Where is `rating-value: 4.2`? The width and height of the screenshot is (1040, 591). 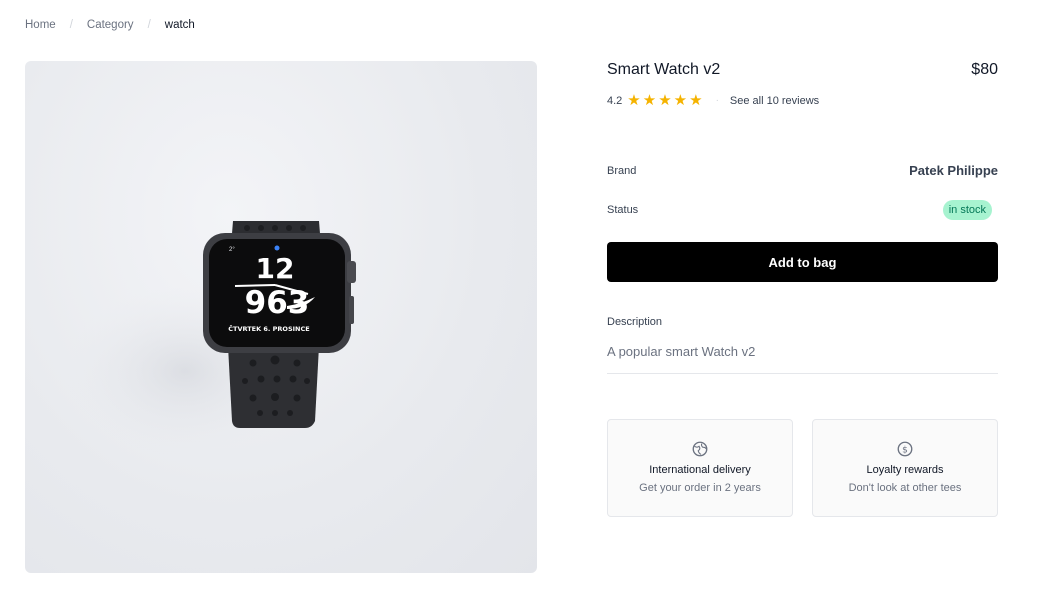 rating-value: 4.2 is located at coordinates (615, 100).